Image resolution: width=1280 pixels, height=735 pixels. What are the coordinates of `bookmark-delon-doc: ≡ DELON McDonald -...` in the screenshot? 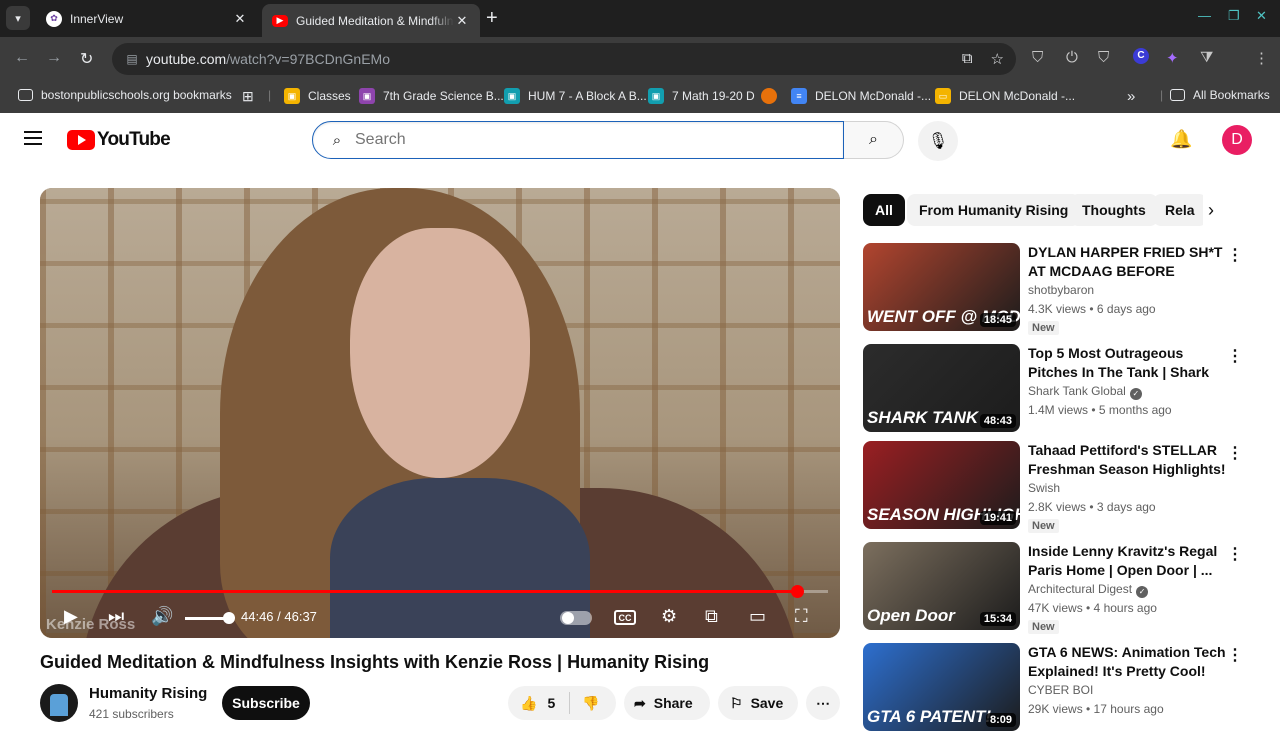 It's located at (861, 96).